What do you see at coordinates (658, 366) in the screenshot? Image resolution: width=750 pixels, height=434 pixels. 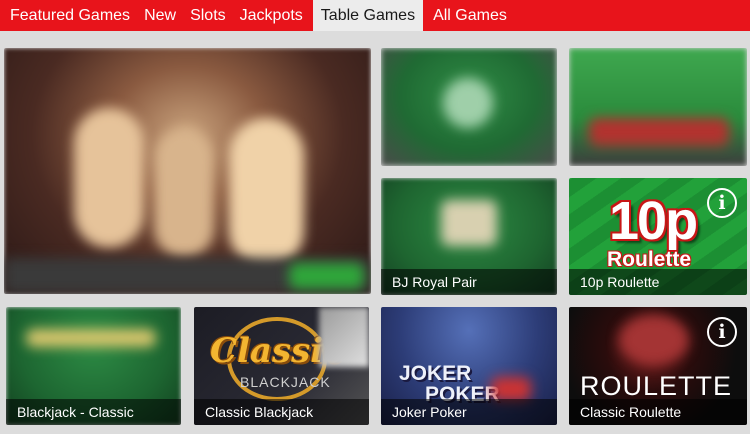 I see `game-tile-classic-roulette: ROULETTE i Classic Roulette` at bounding box center [658, 366].